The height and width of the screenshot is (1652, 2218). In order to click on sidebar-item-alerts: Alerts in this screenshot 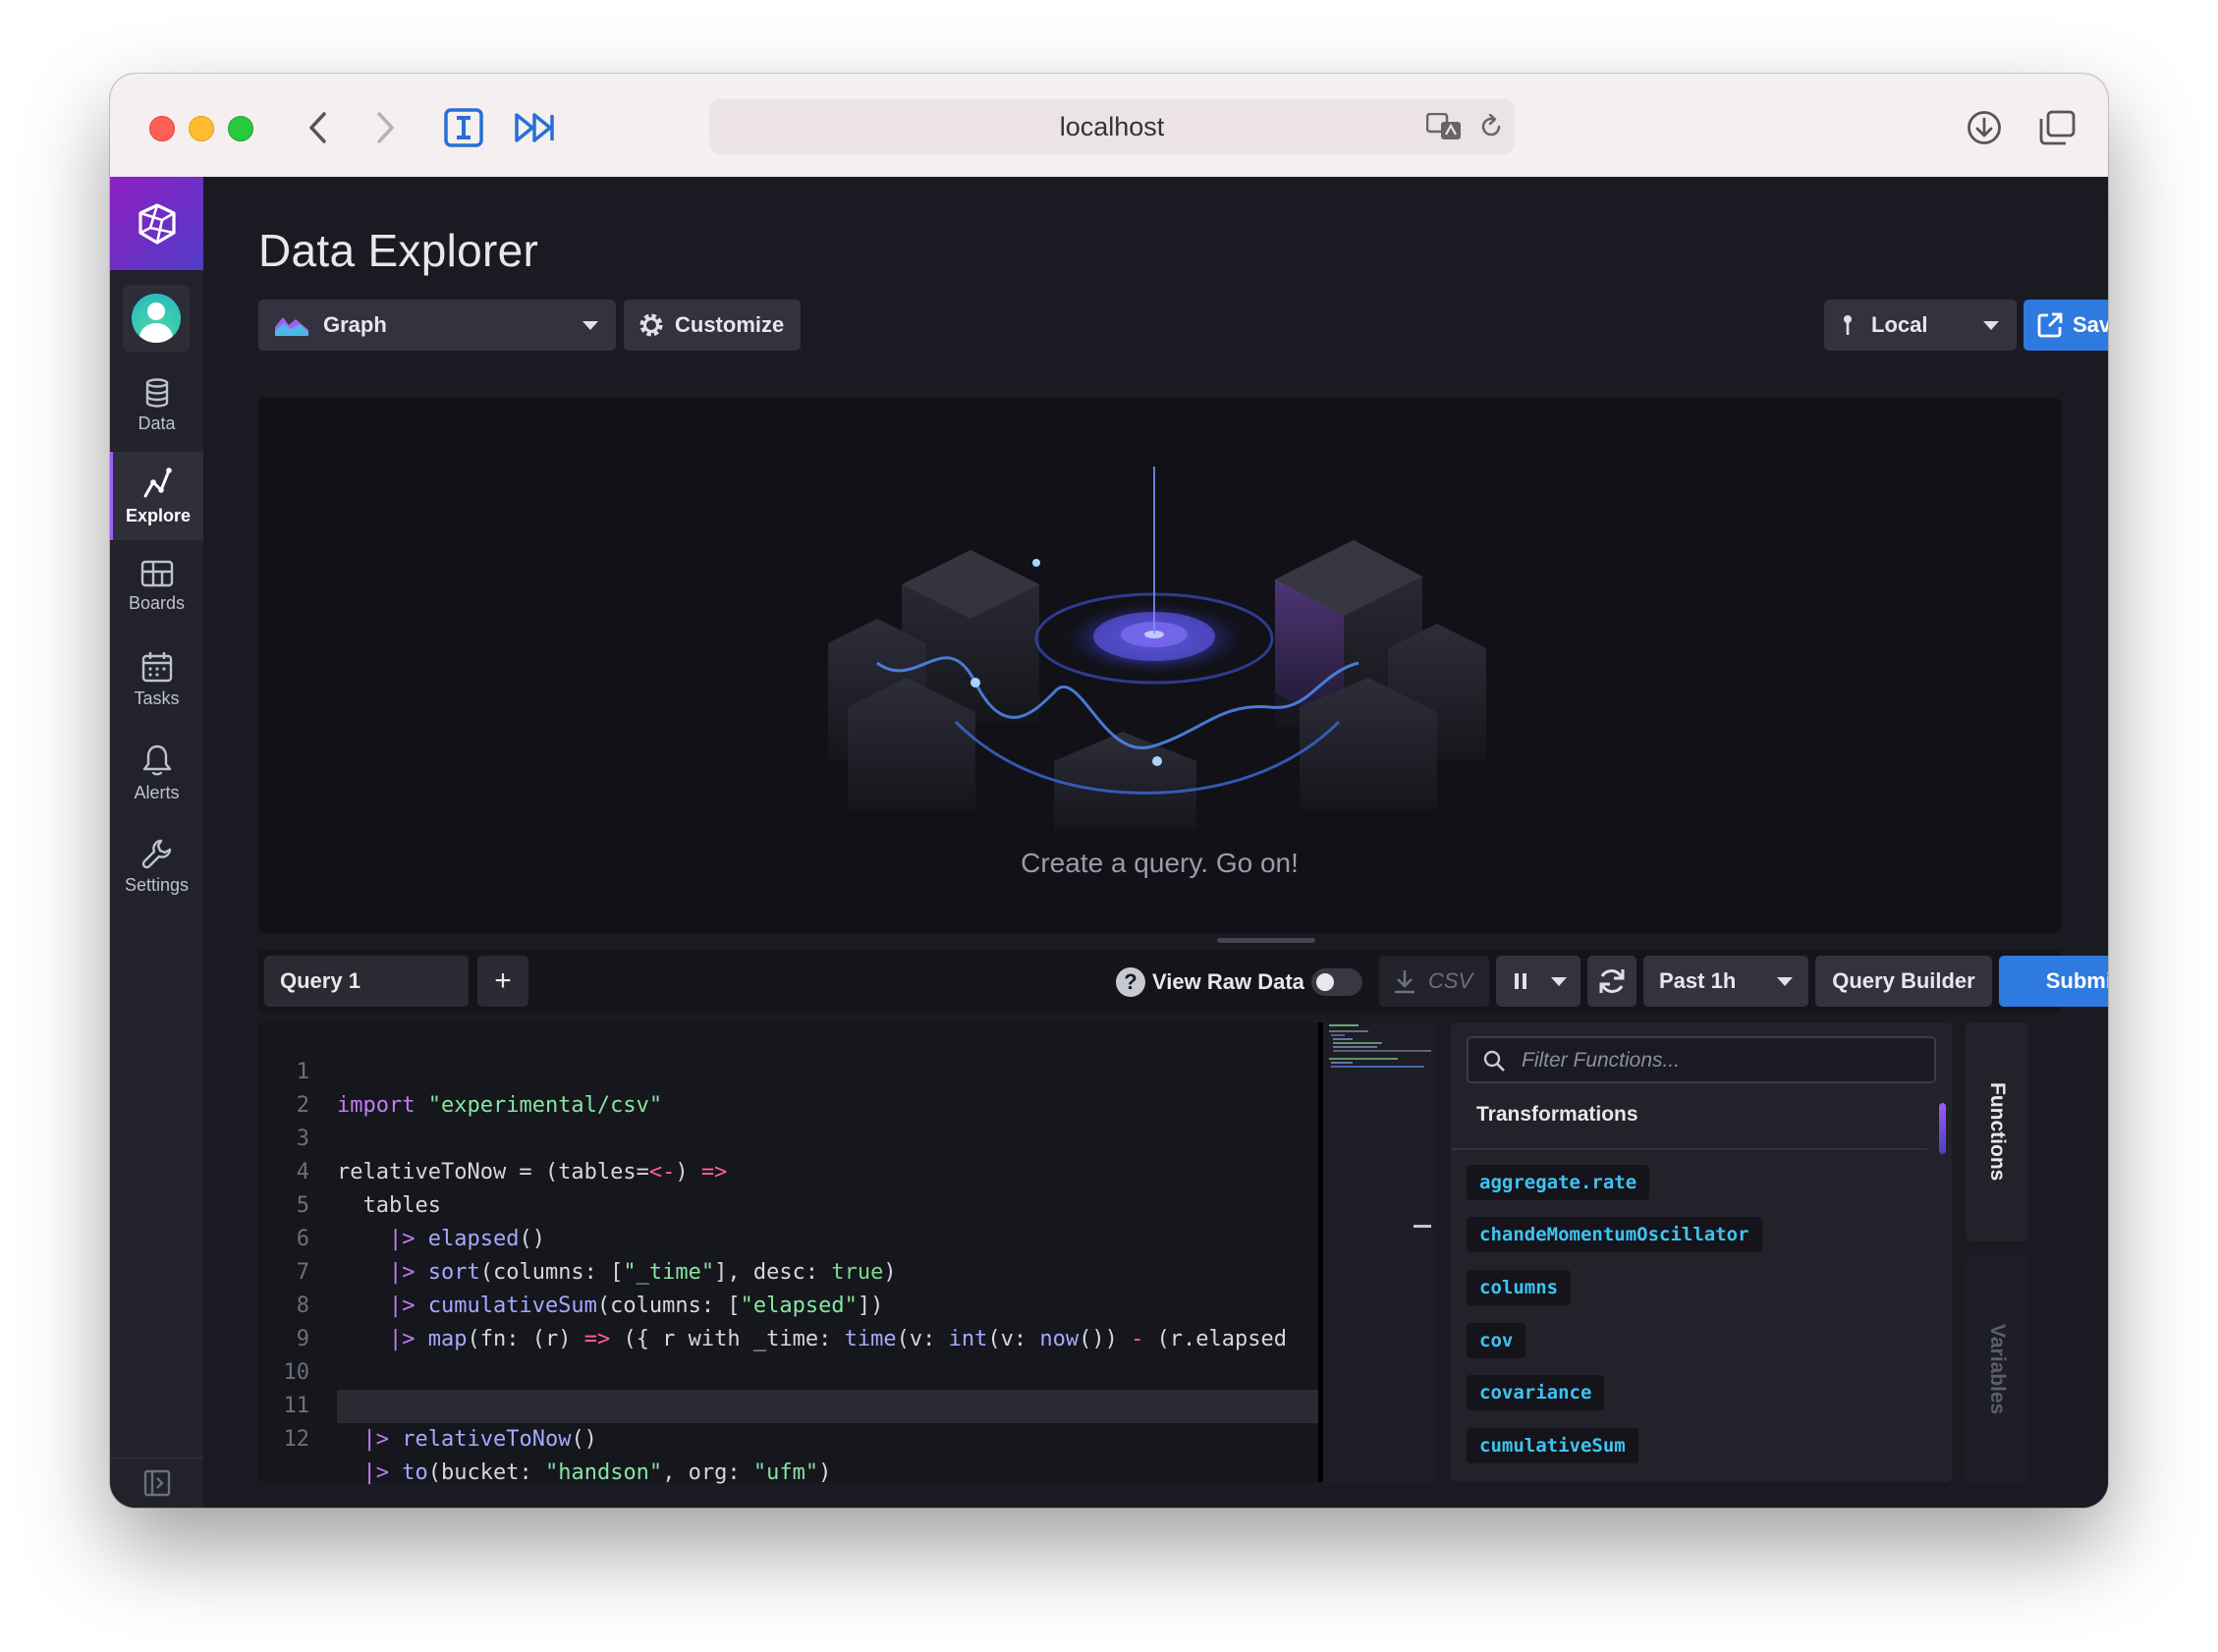, I will do `click(157, 773)`.